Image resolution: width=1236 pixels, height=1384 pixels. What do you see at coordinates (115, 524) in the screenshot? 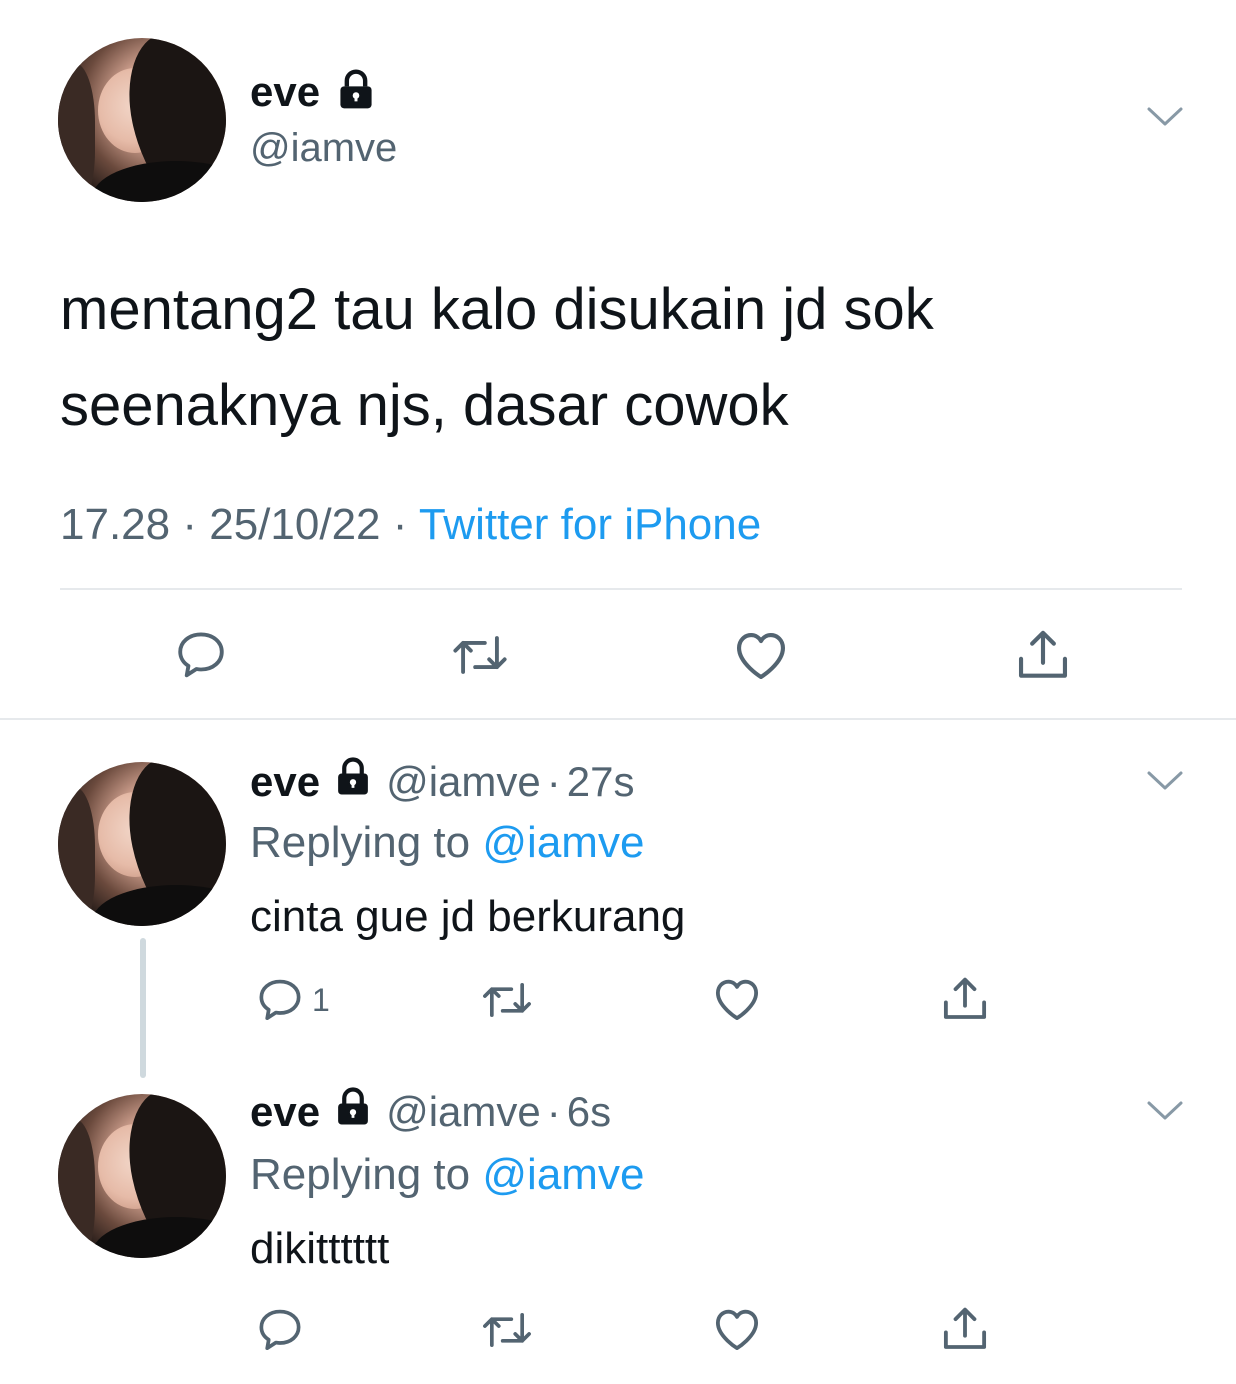
I see `tweet-time: 17.28` at bounding box center [115, 524].